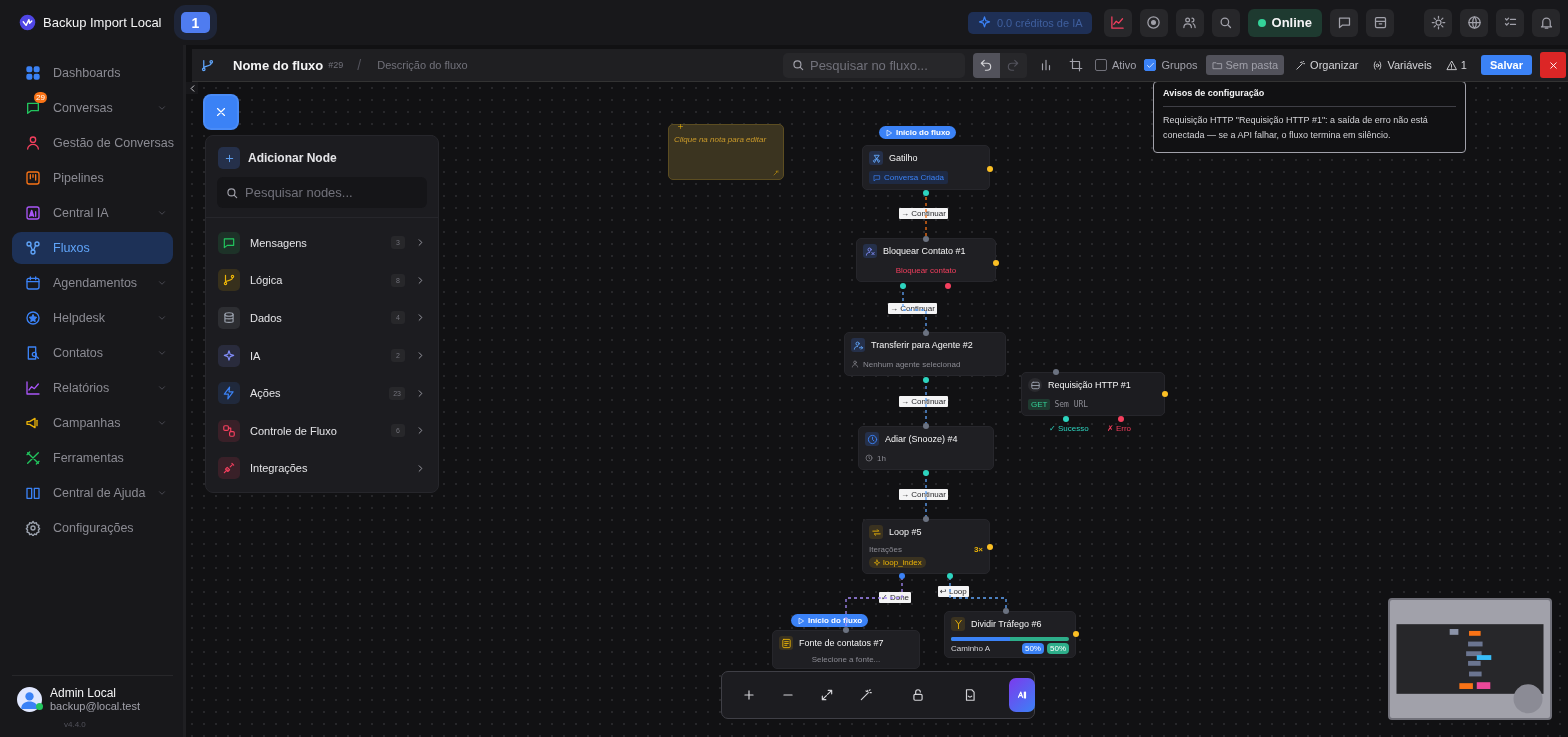 This screenshot has width=1568, height=737. What do you see at coordinates (905, 532) in the screenshot?
I see `node-title: Loop #5` at bounding box center [905, 532].